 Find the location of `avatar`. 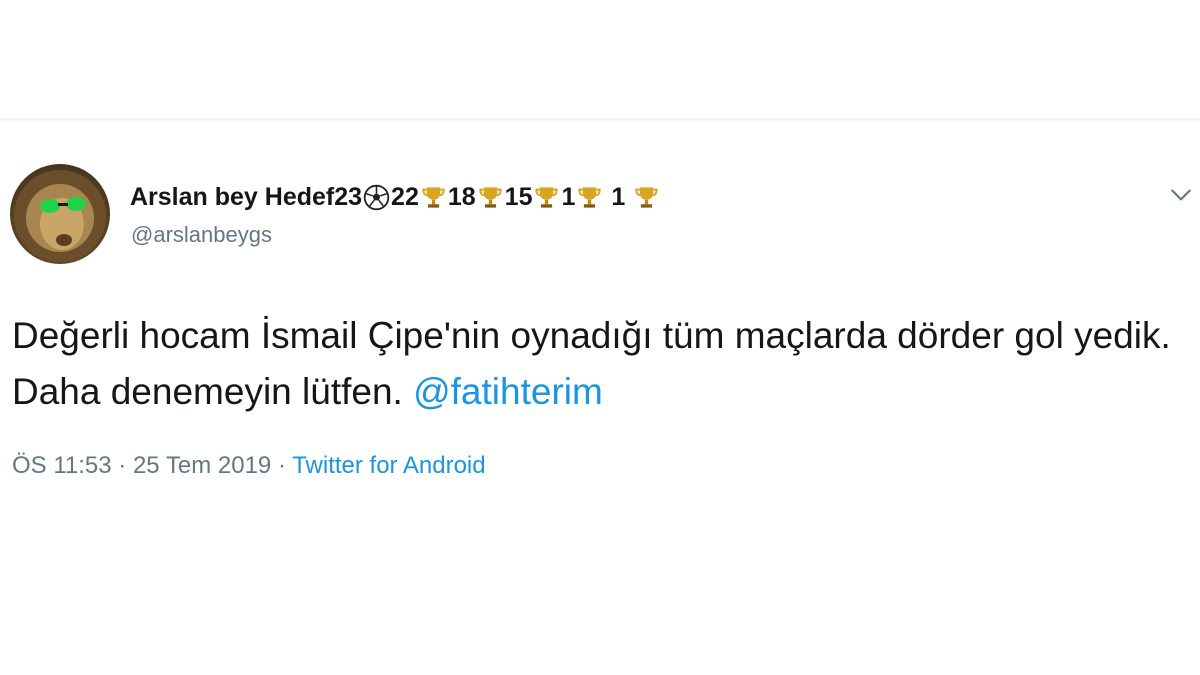

avatar is located at coordinates (60, 214).